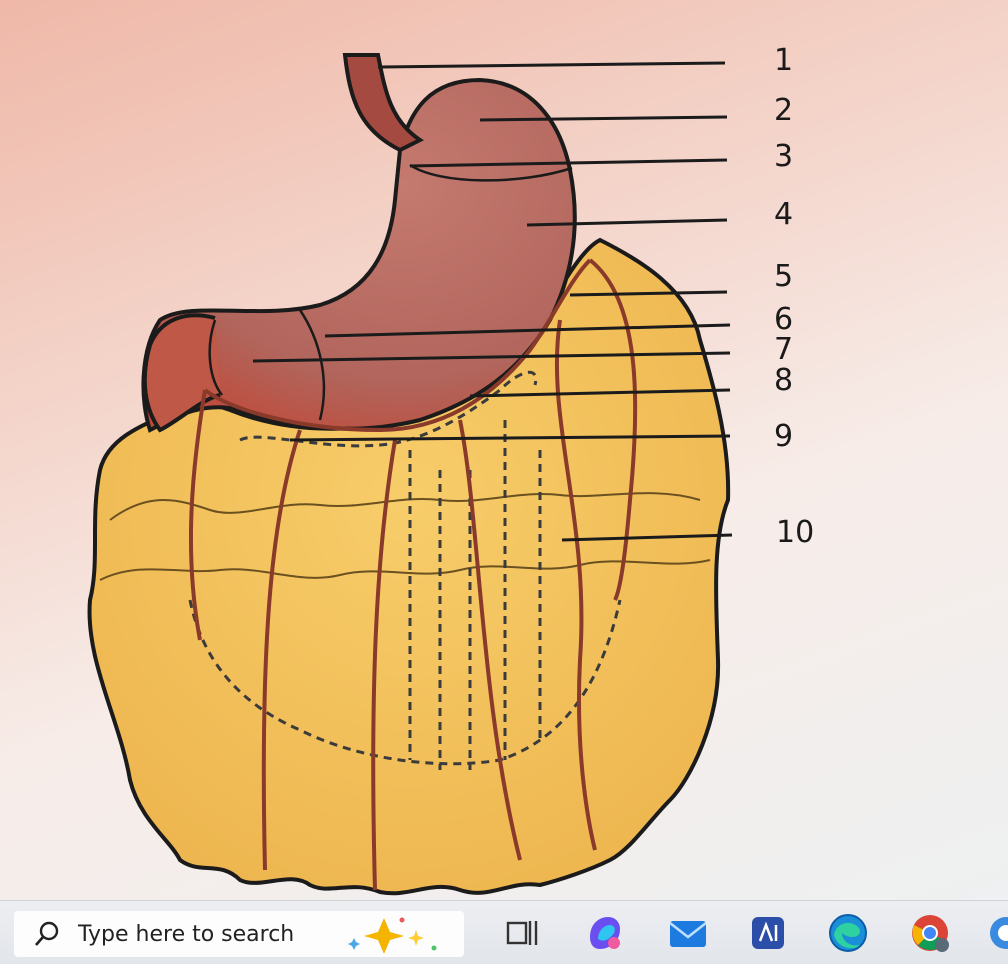  I want to click on label-1: 1, so click(784, 60).